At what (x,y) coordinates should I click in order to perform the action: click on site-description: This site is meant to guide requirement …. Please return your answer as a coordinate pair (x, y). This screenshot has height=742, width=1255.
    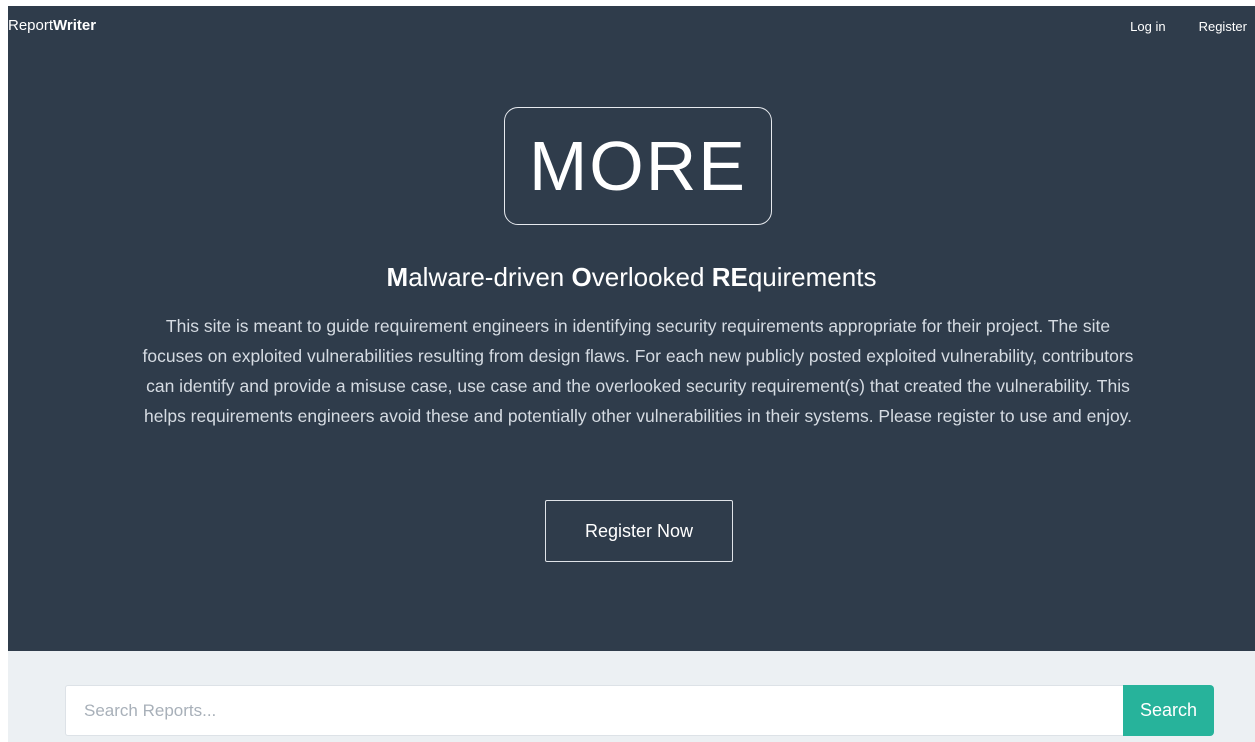
    Looking at the image, I should click on (638, 371).